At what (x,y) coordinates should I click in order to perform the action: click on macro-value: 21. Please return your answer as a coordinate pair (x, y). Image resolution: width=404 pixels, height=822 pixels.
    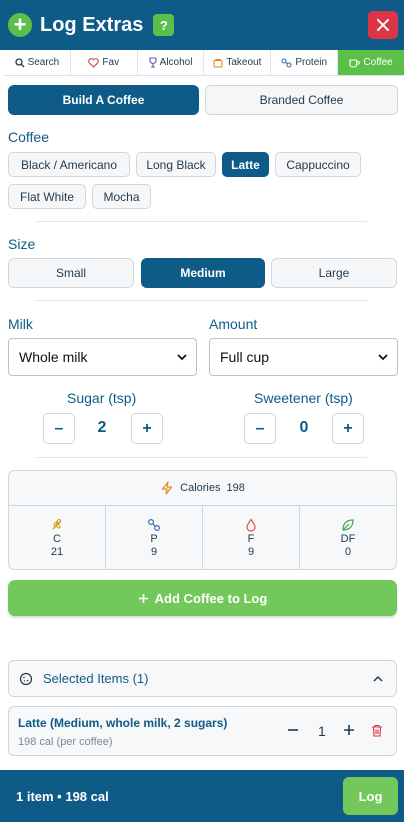
    Looking at the image, I should click on (57, 552).